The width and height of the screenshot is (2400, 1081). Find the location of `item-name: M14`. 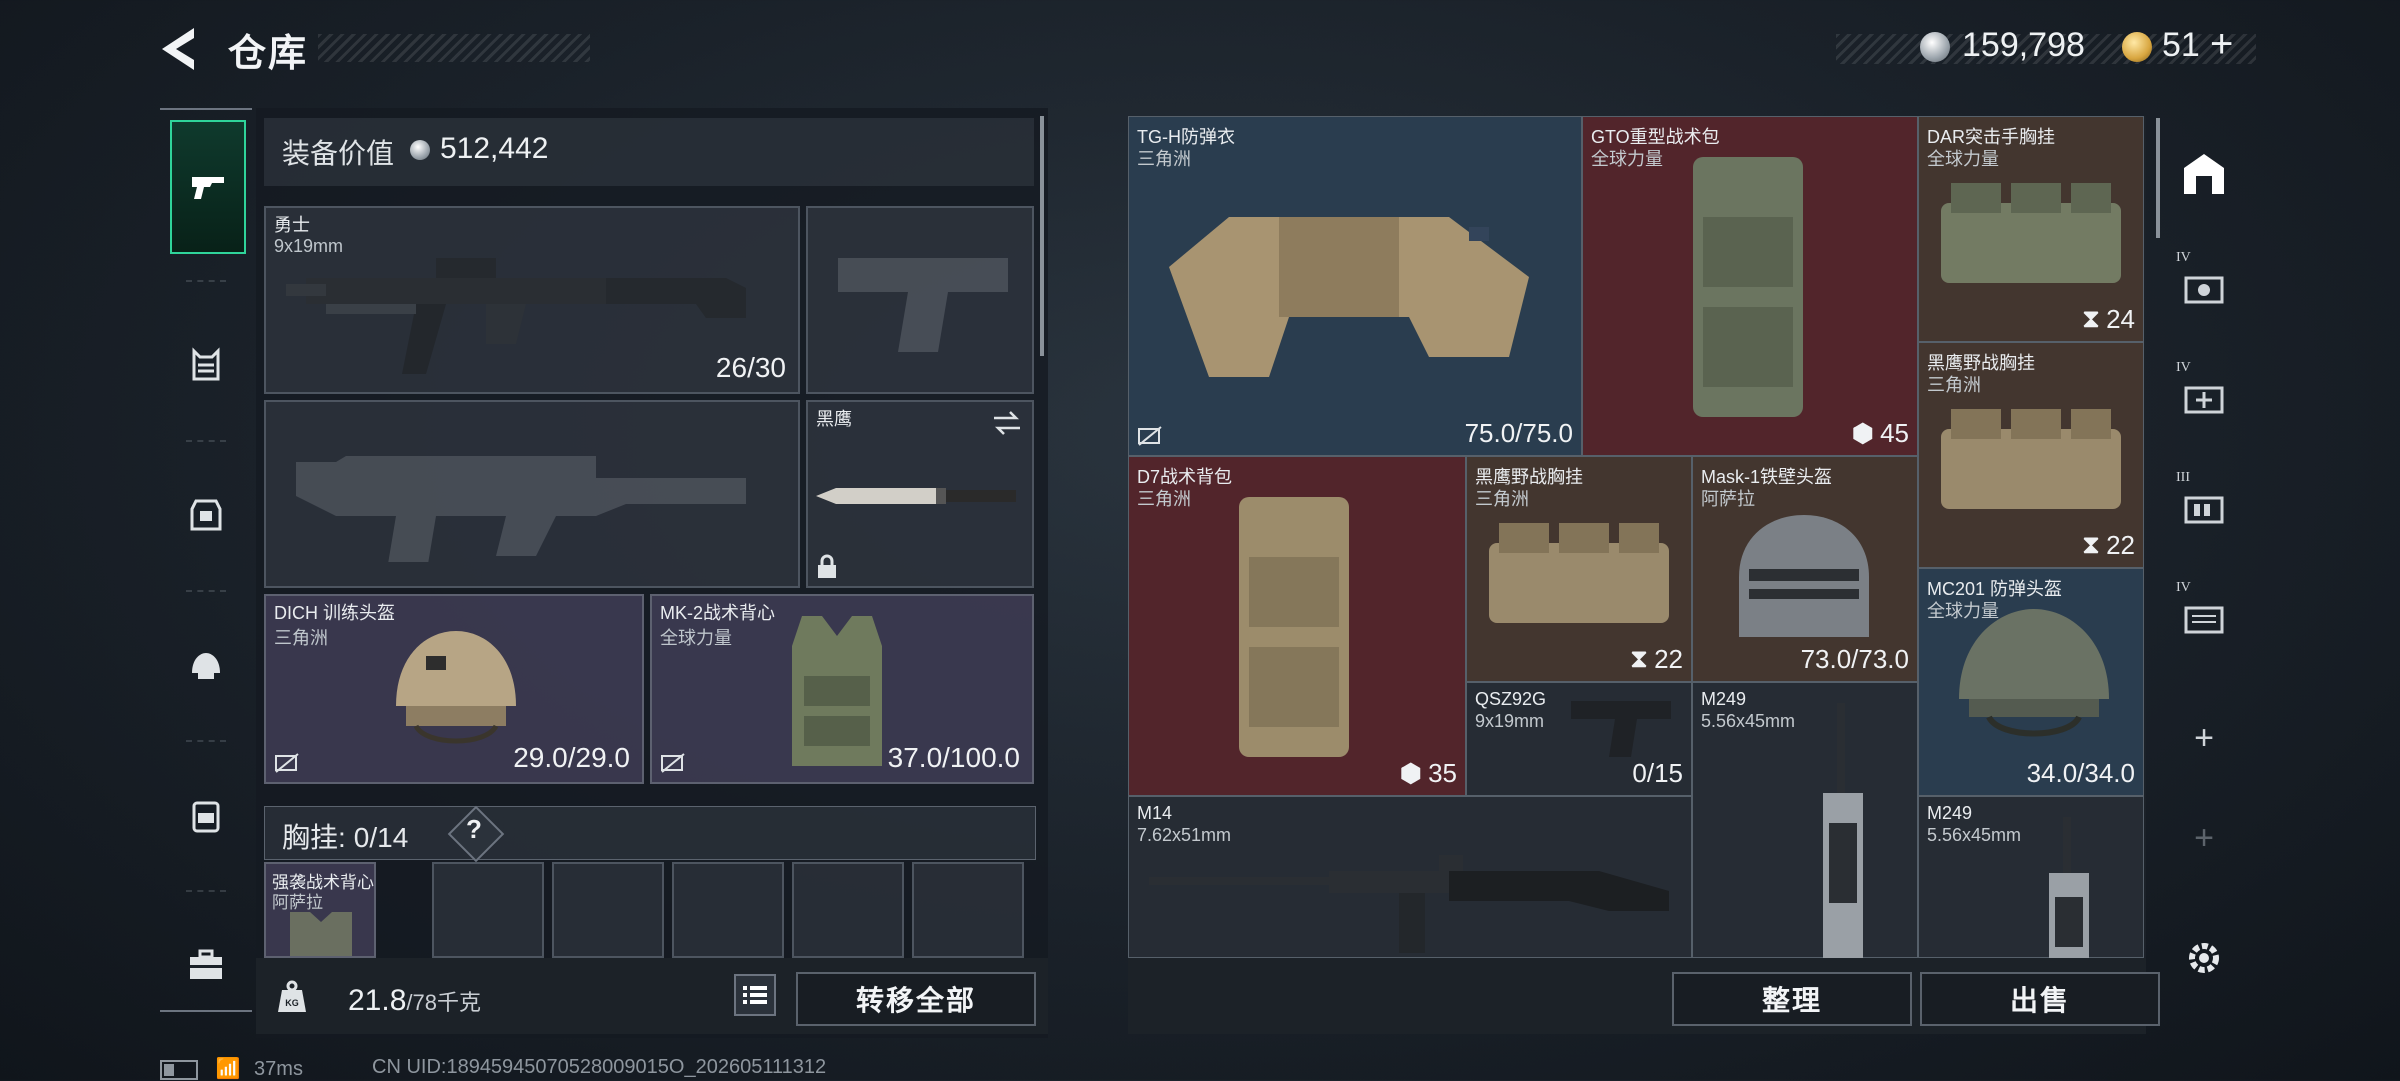

item-name: M14 is located at coordinates (1155, 813).